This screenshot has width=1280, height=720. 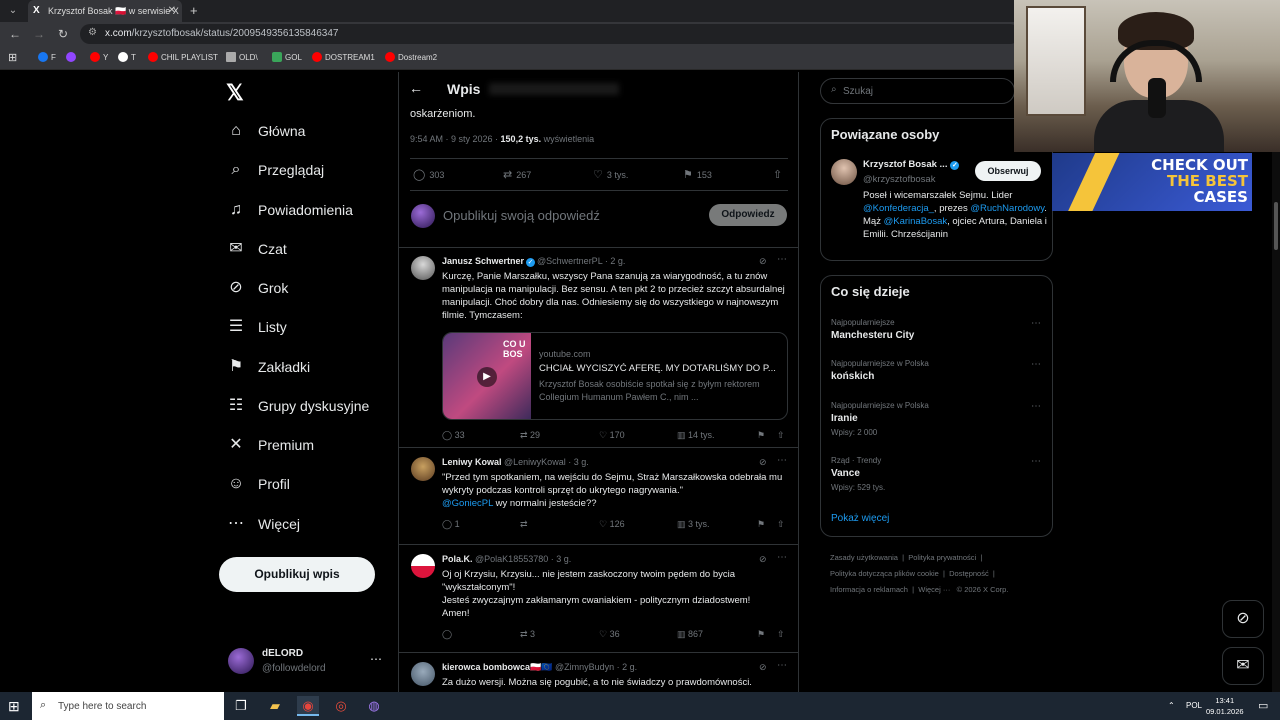 What do you see at coordinates (521, 215) in the screenshot?
I see `reply-composer: Opublikuj swoją odpowiedź` at bounding box center [521, 215].